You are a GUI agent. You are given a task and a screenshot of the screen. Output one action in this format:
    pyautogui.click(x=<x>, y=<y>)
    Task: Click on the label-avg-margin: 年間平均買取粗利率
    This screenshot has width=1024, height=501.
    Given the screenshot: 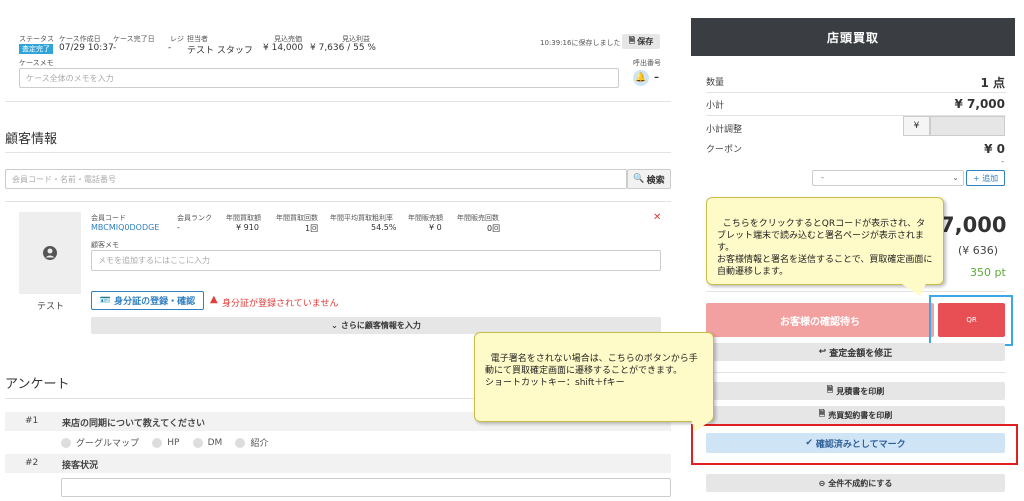 What is the action you would take?
    pyautogui.click(x=361, y=218)
    